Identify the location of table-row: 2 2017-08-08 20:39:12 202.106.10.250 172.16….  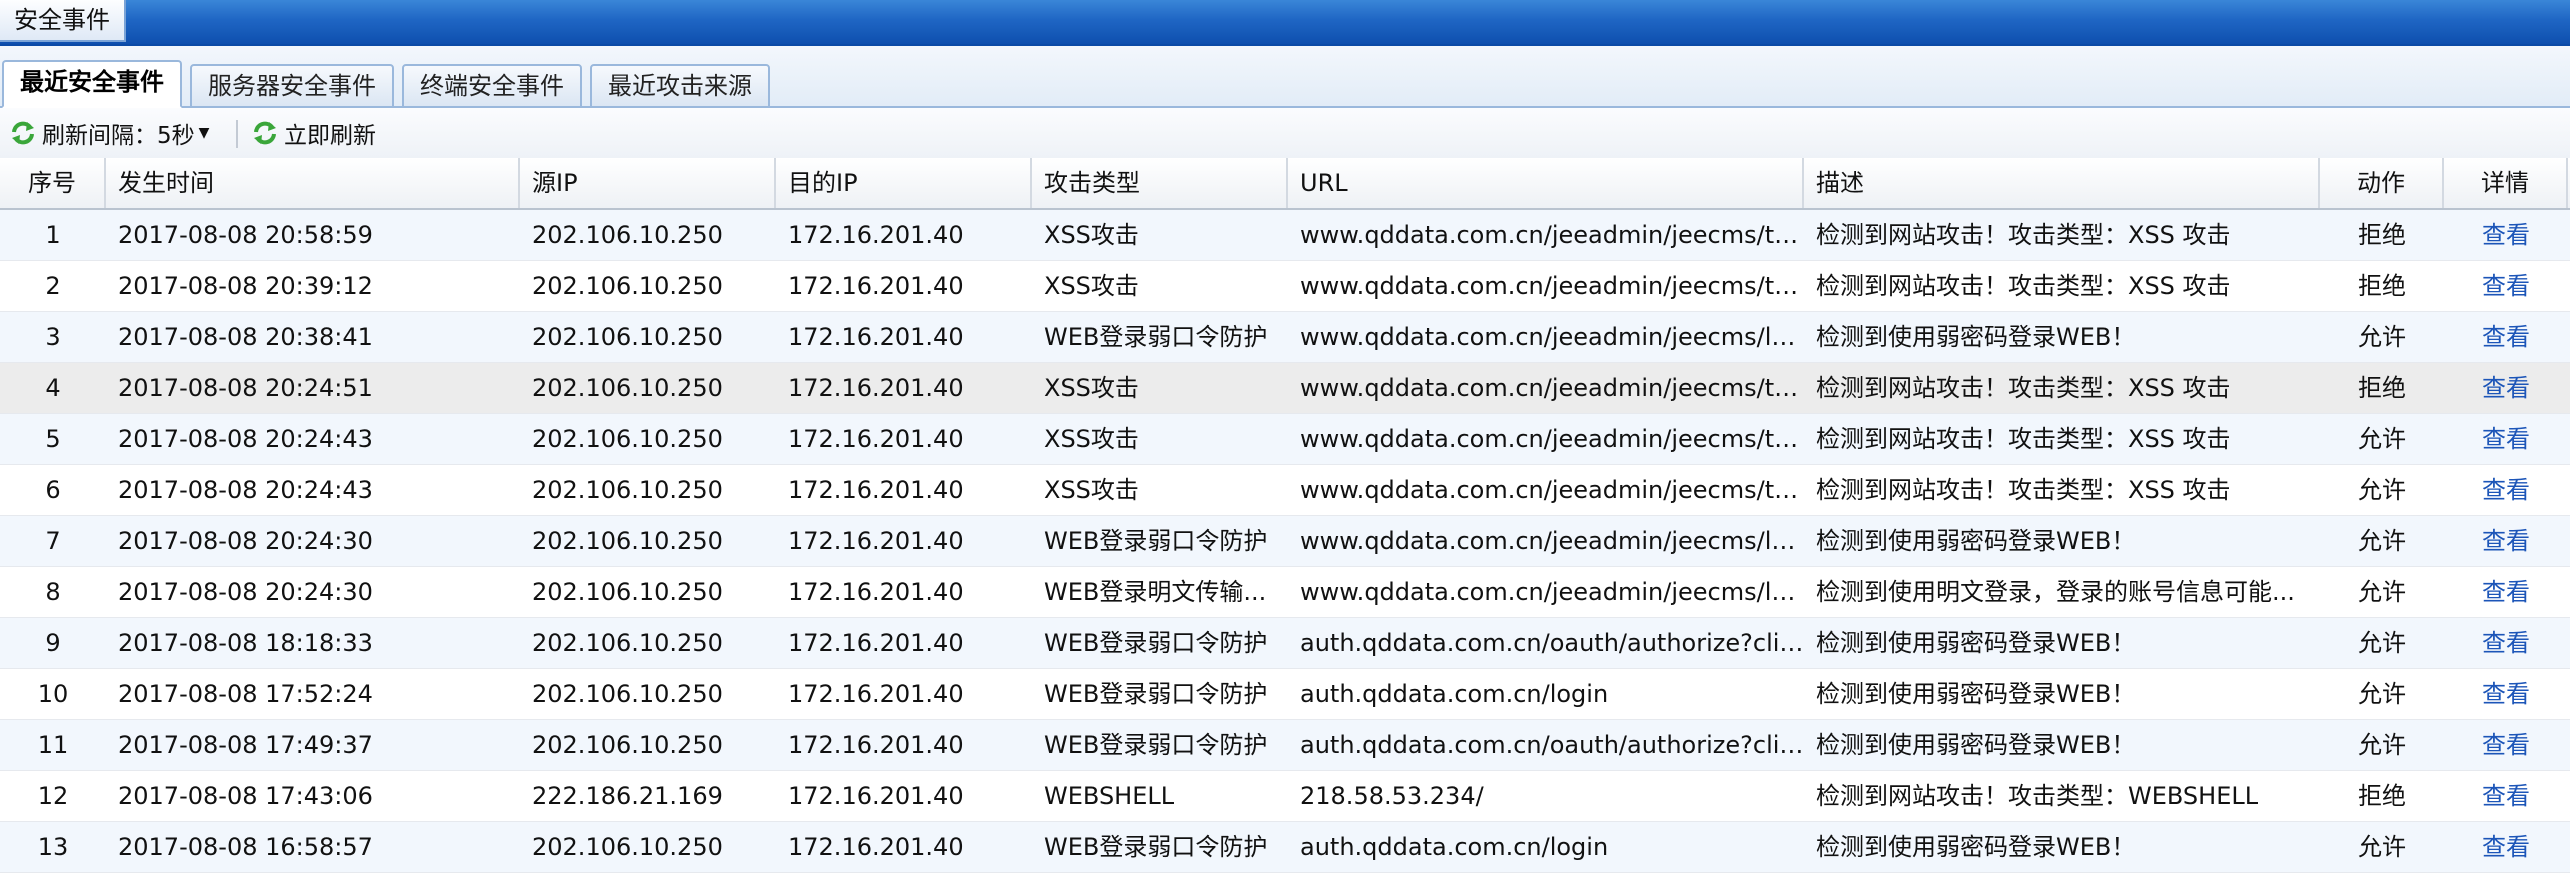
(1285, 286).